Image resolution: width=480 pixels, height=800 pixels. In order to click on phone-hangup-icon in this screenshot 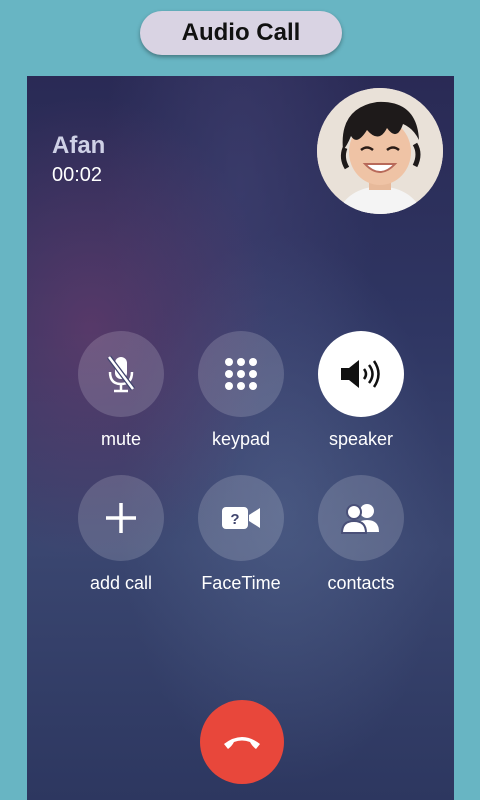, I will do `click(242, 743)`.